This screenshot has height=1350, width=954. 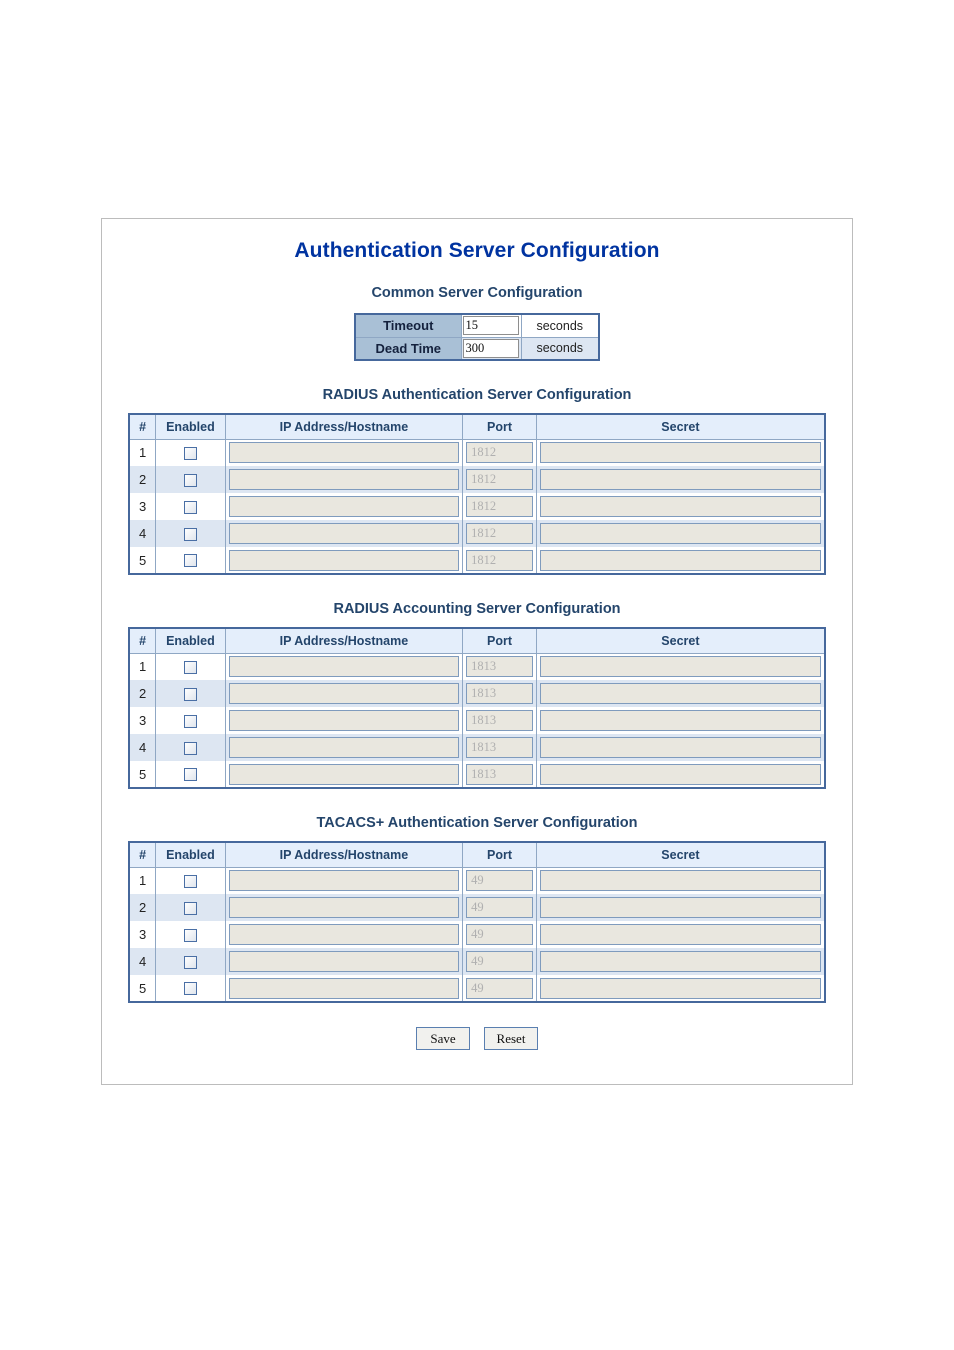 What do you see at coordinates (190, 426) in the screenshot?
I see `col-header-enabled: Enabled` at bounding box center [190, 426].